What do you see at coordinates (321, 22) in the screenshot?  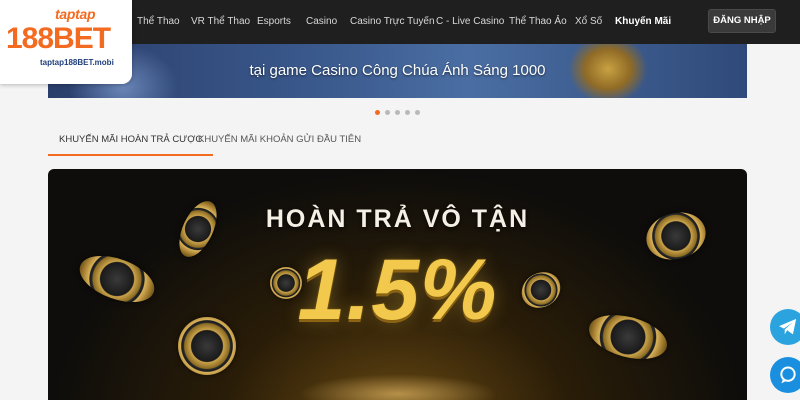 I see `nav-item-casino: Casino` at bounding box center [321, 22].